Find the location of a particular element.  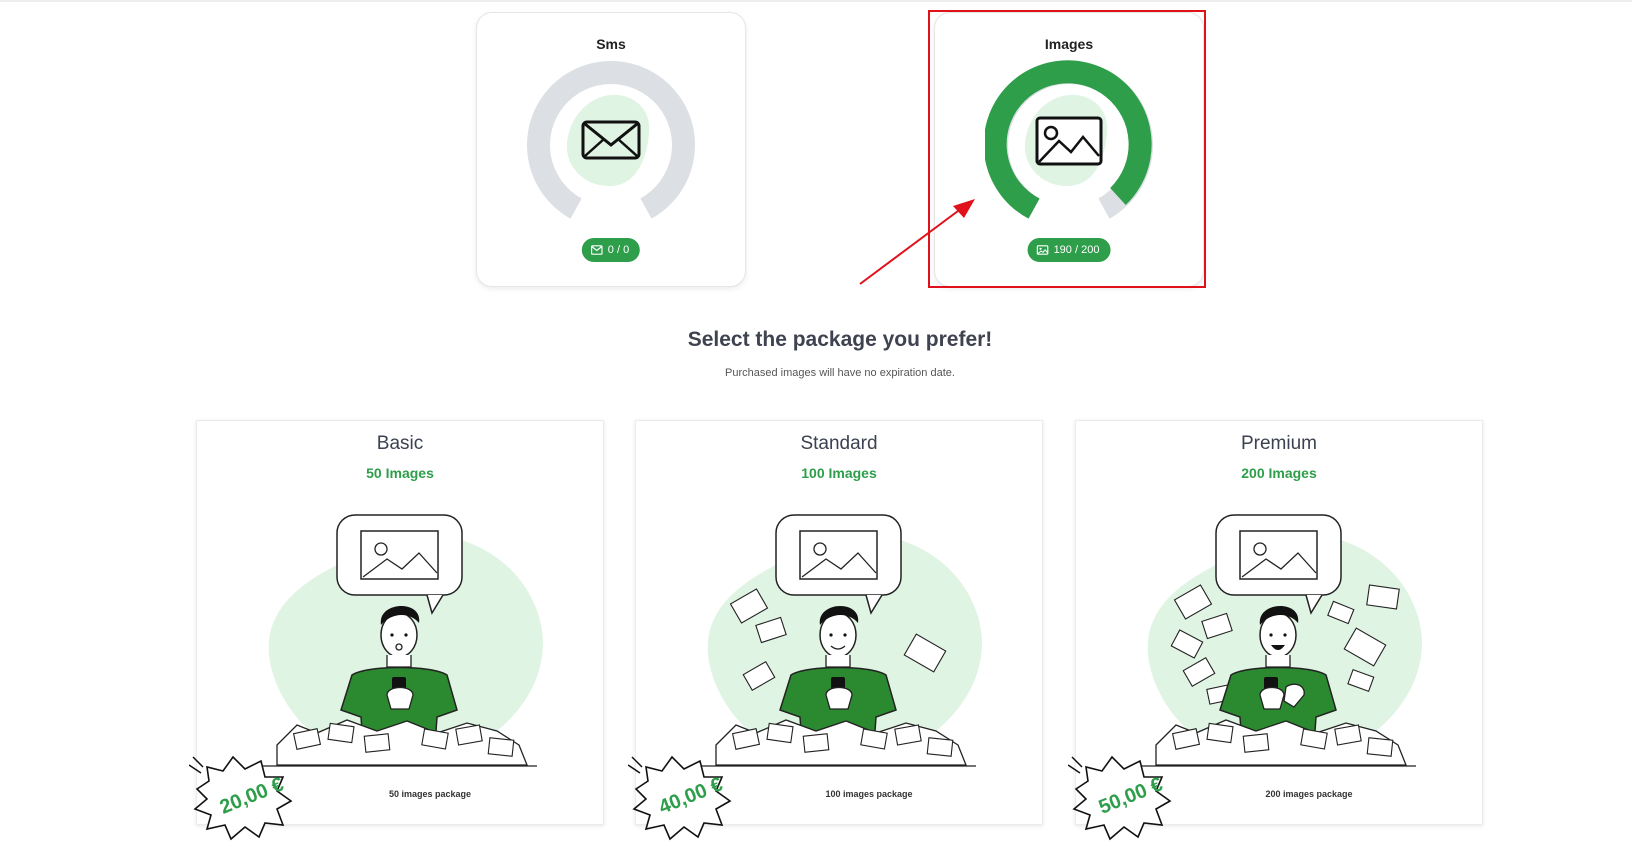

envelope-icon is located at coordinates (596, 250).